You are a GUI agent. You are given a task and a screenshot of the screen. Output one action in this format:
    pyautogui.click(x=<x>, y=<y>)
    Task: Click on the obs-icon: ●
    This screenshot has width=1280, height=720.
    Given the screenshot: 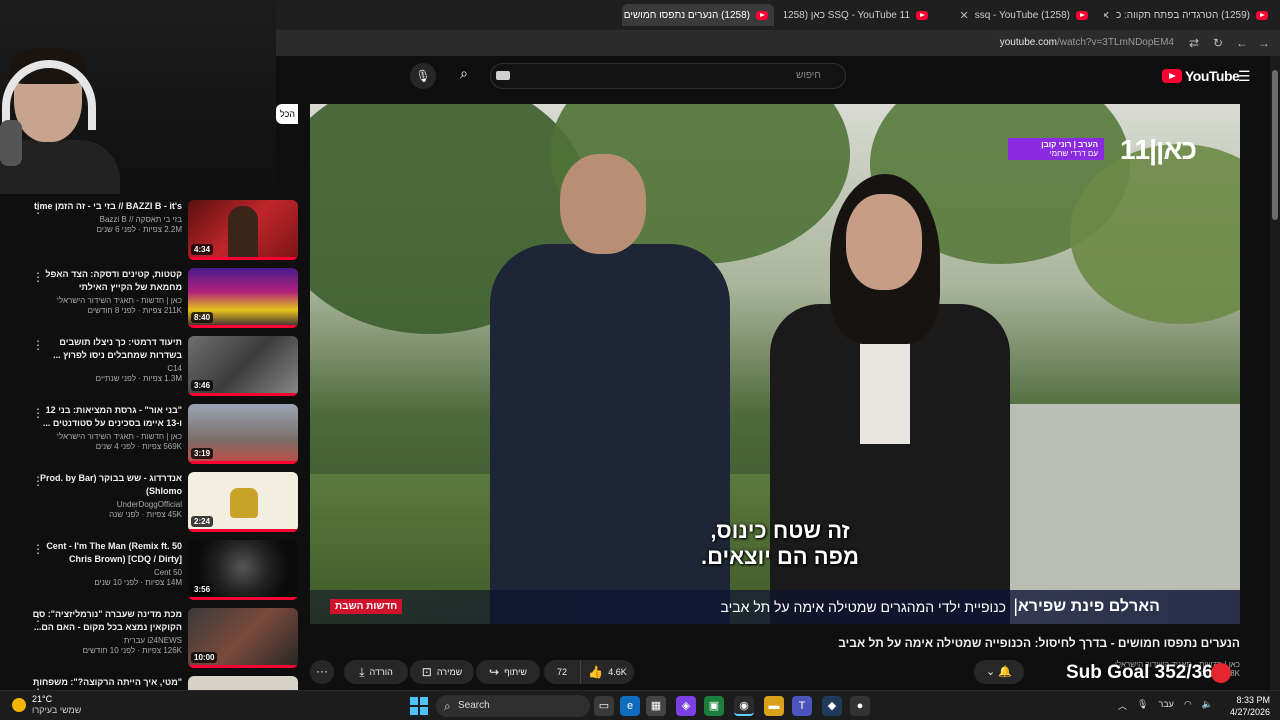 What is the action you would take?
    pyautogui.click(x=860, y=706)
    